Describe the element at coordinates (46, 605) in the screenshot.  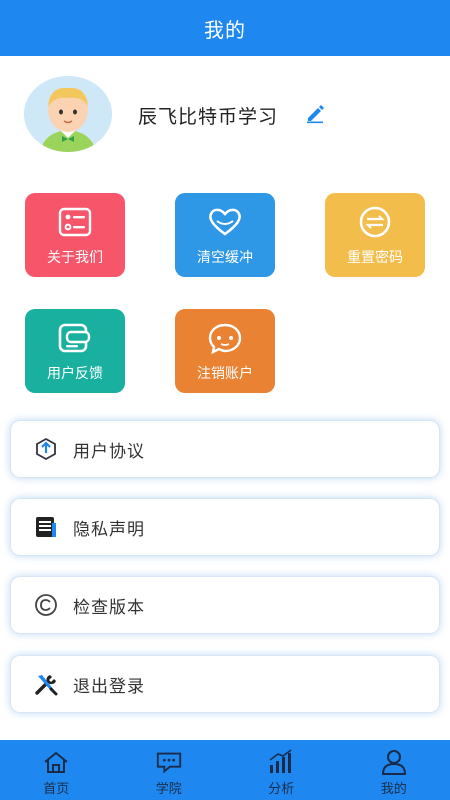
I see `copyright-icon` at that location.